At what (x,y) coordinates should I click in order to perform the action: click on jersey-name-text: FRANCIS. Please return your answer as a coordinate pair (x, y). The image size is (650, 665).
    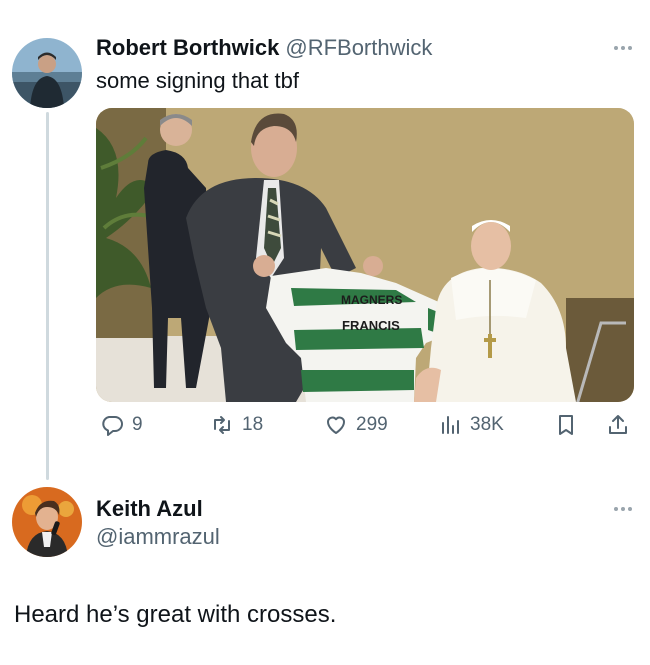
    Looking at the image, I should click on (371, 325).